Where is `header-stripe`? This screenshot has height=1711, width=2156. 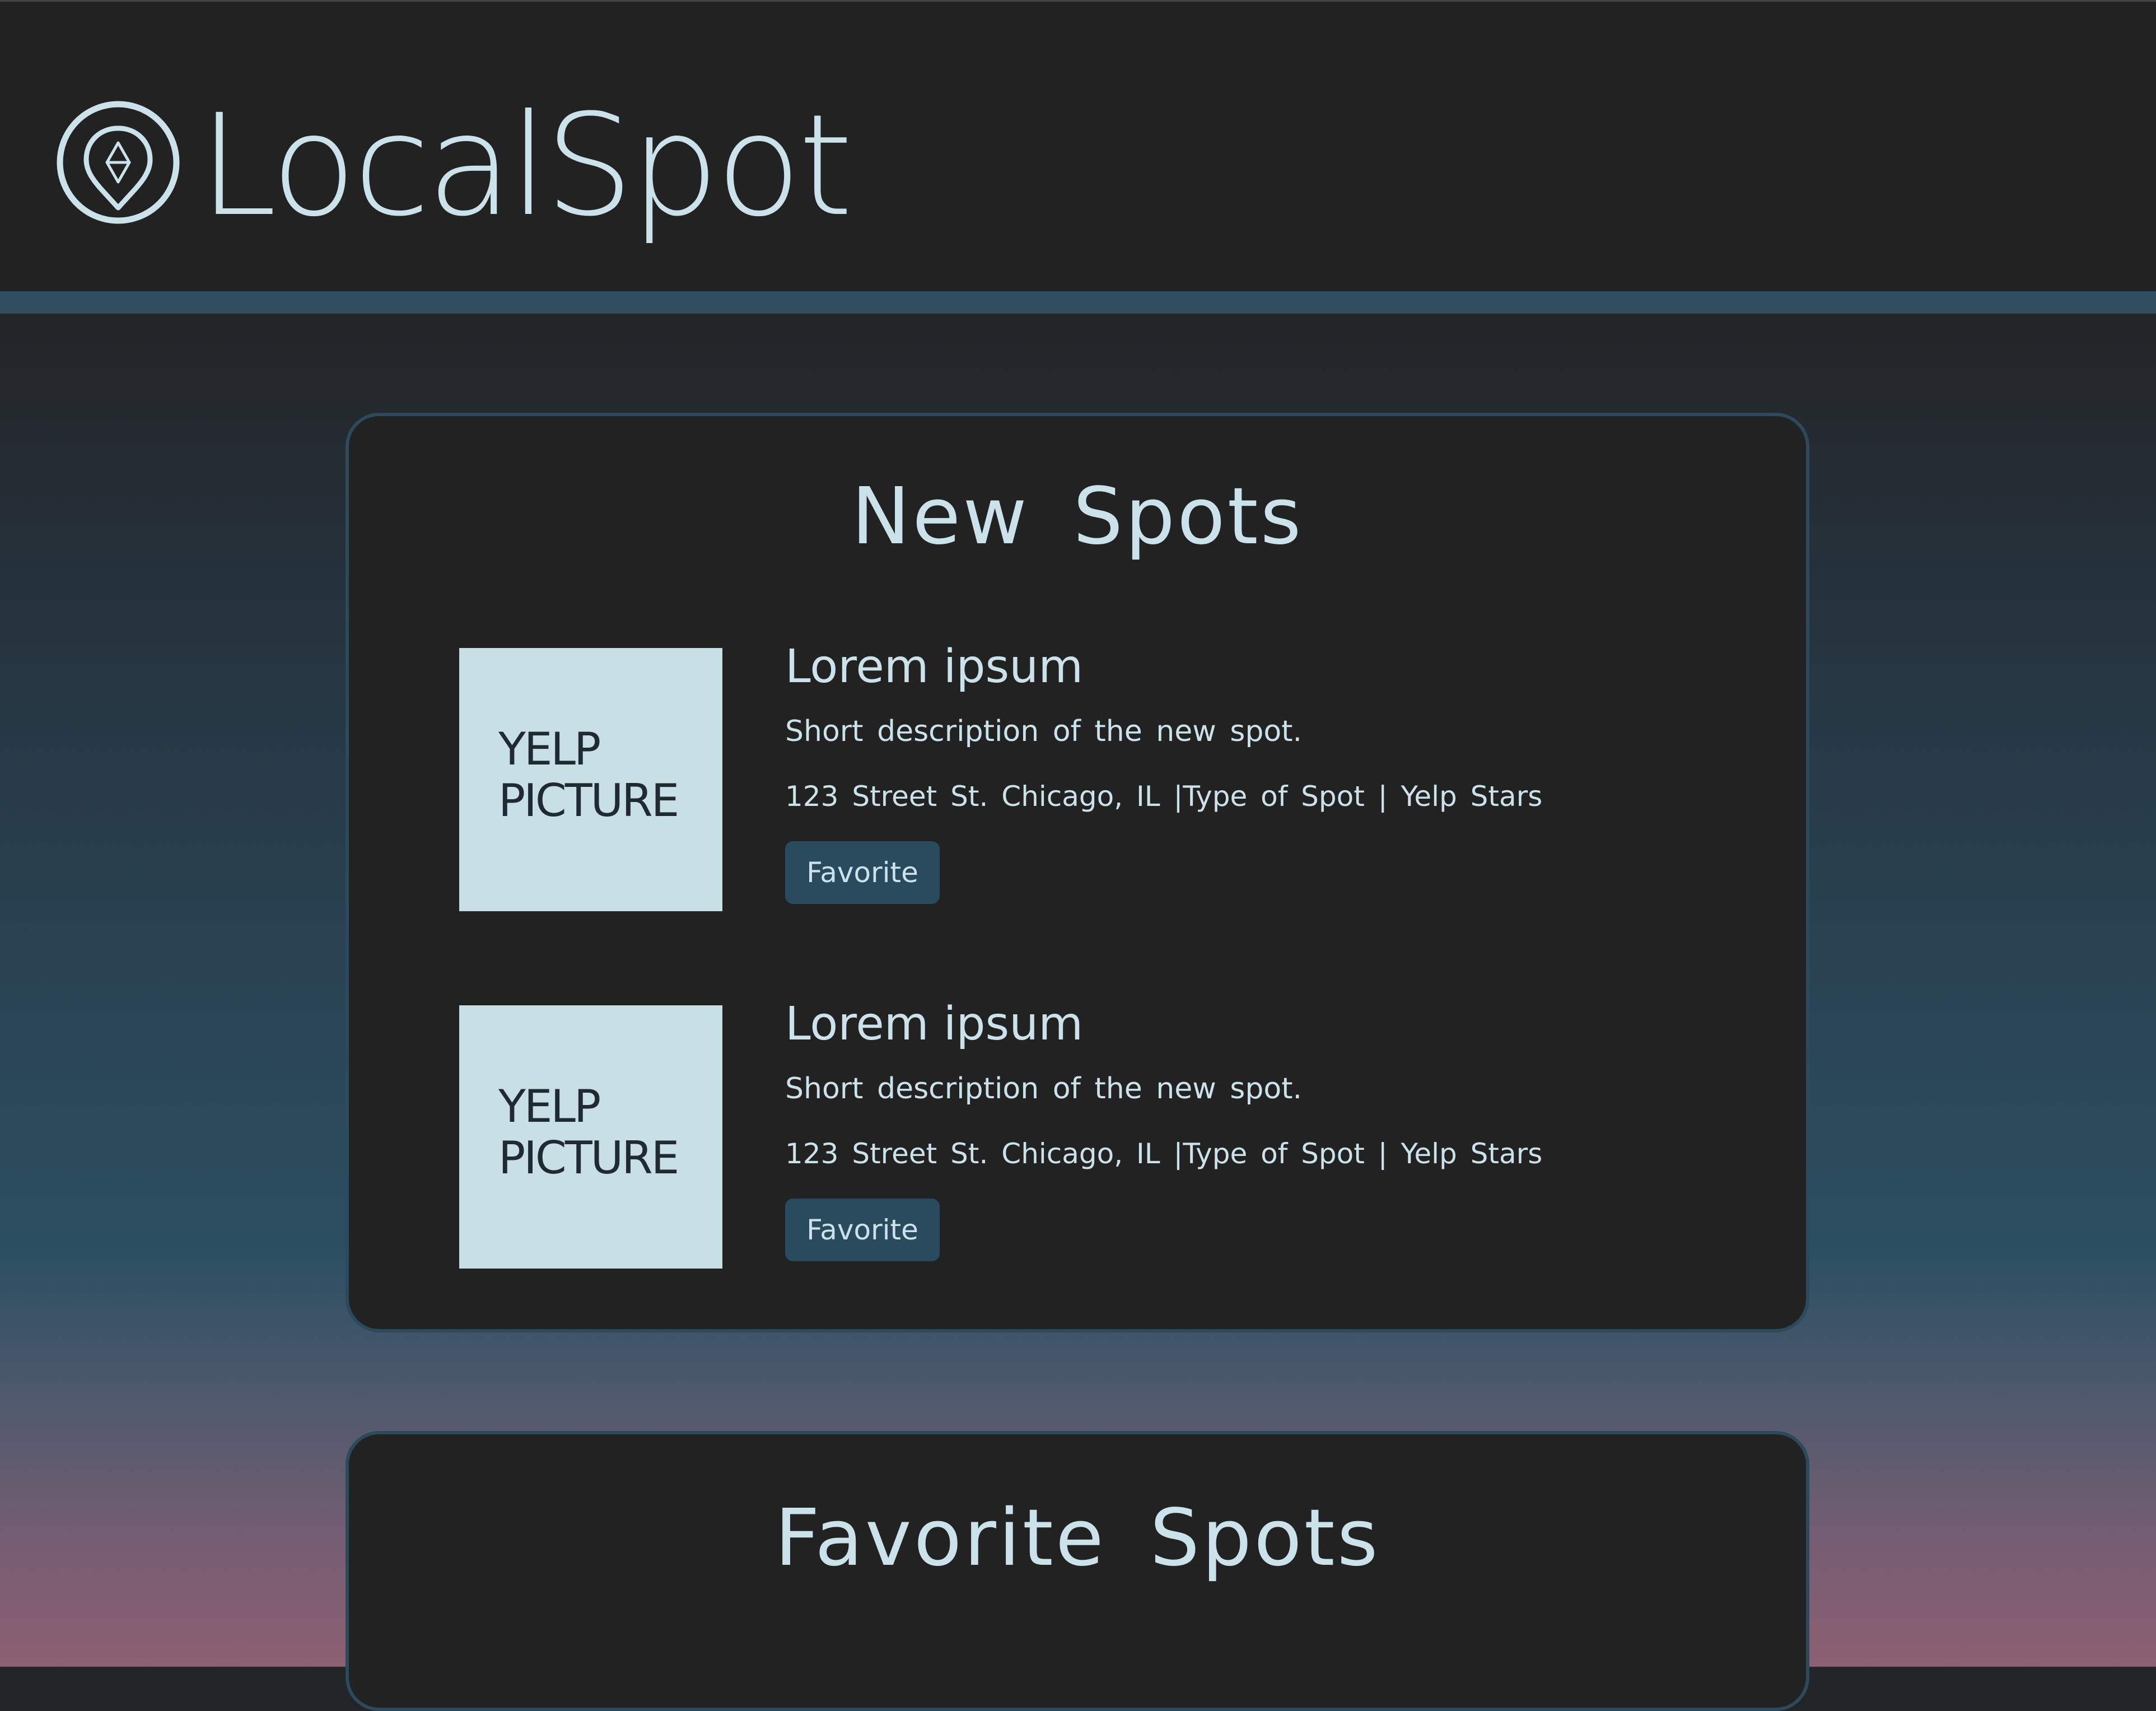
header-stripe is located at coordinates (1078, 302).